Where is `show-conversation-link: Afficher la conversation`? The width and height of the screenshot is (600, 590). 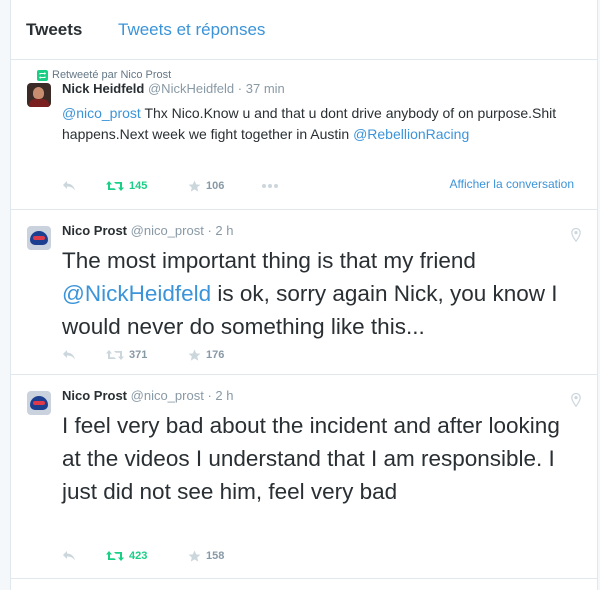 show-conversation-link: Afficher la conversation is located at coordinates (511, 184).